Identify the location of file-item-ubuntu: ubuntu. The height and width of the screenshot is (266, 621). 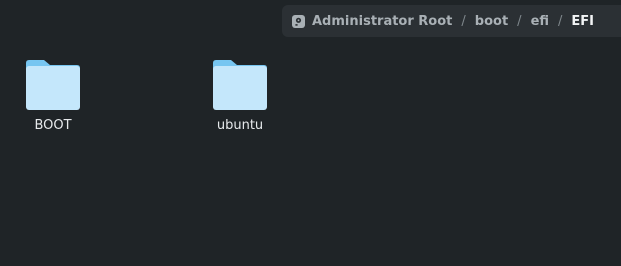
(240, 96).